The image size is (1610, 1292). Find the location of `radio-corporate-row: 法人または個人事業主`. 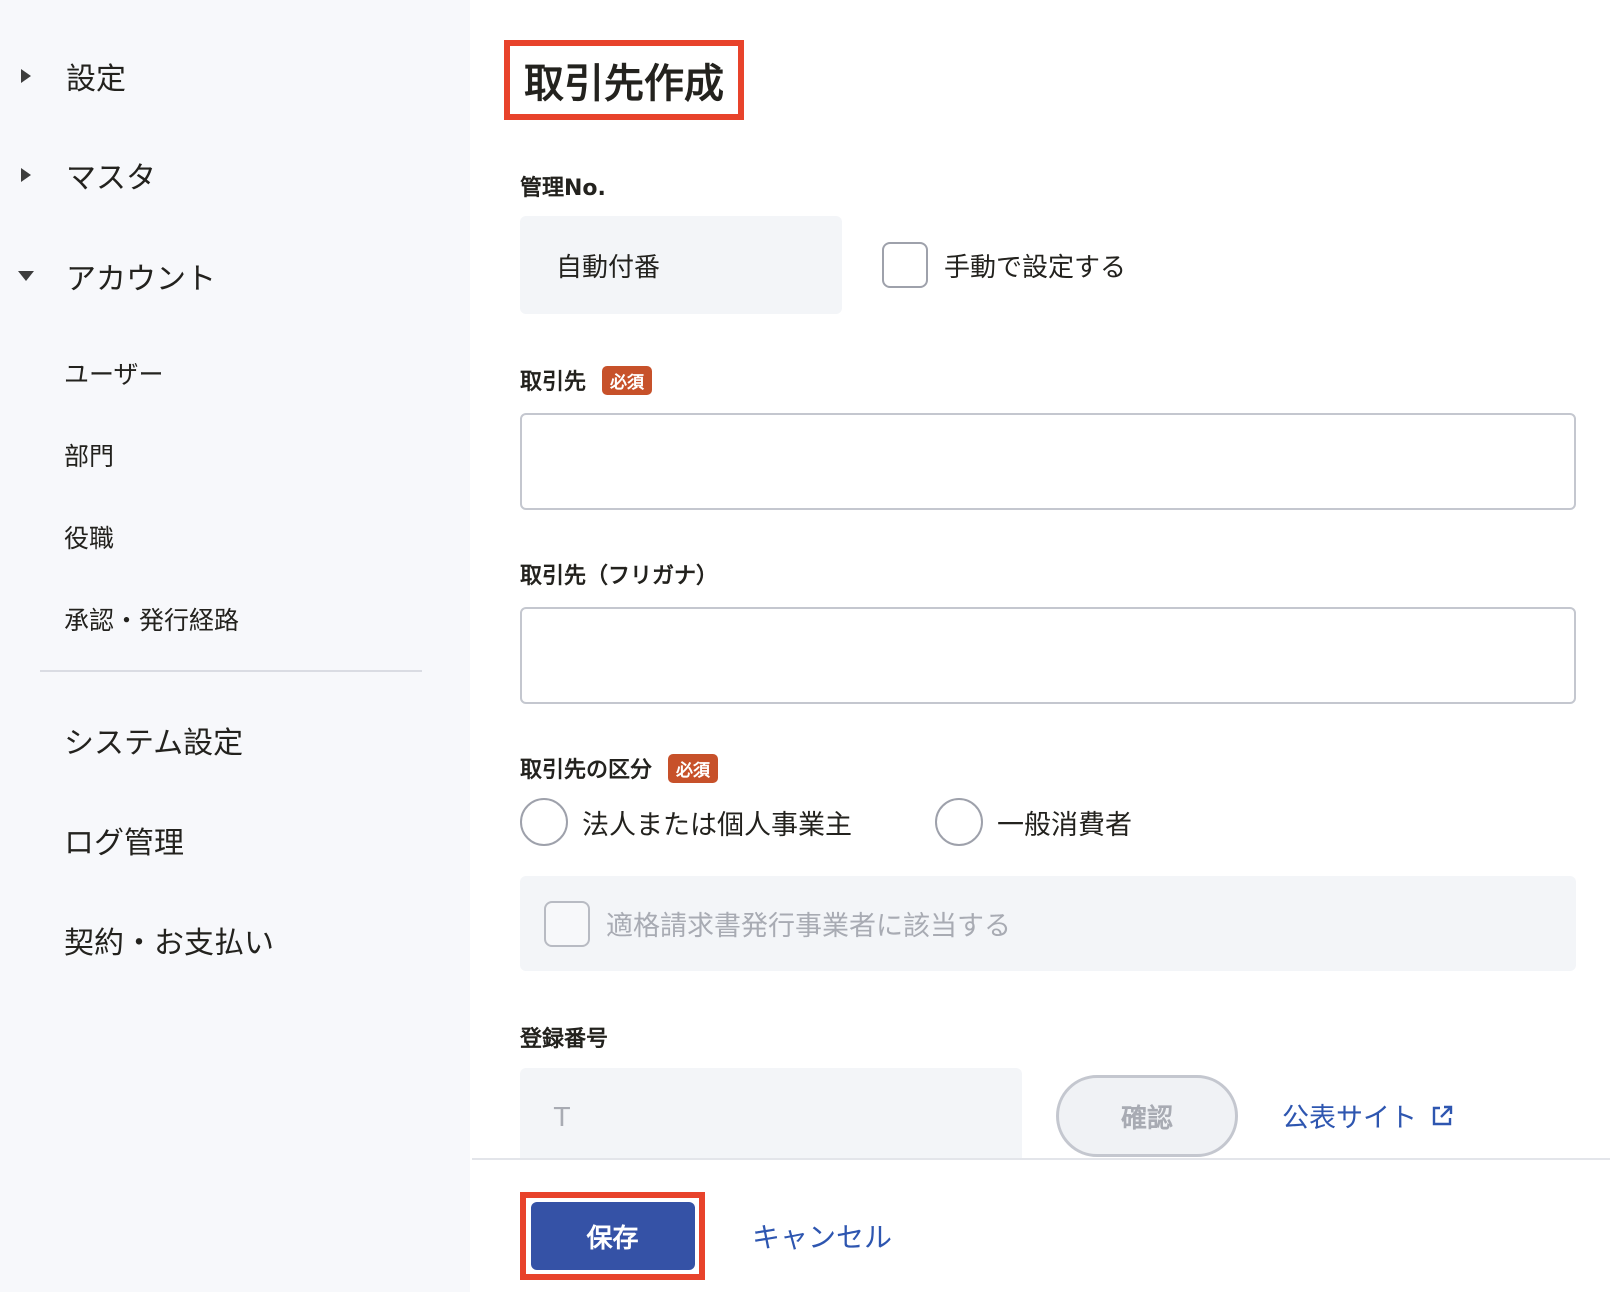

radio-corporate-row: 法人または個人事業主 is located at coordinates (686, 822).